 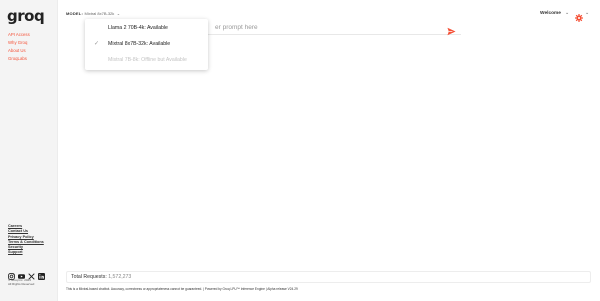 What do you see at coordinates (139, 44) in the screenshot?
I see `model-option-label: Mixtral 8x7B-32k: Available` at bounding box center [139, 44].